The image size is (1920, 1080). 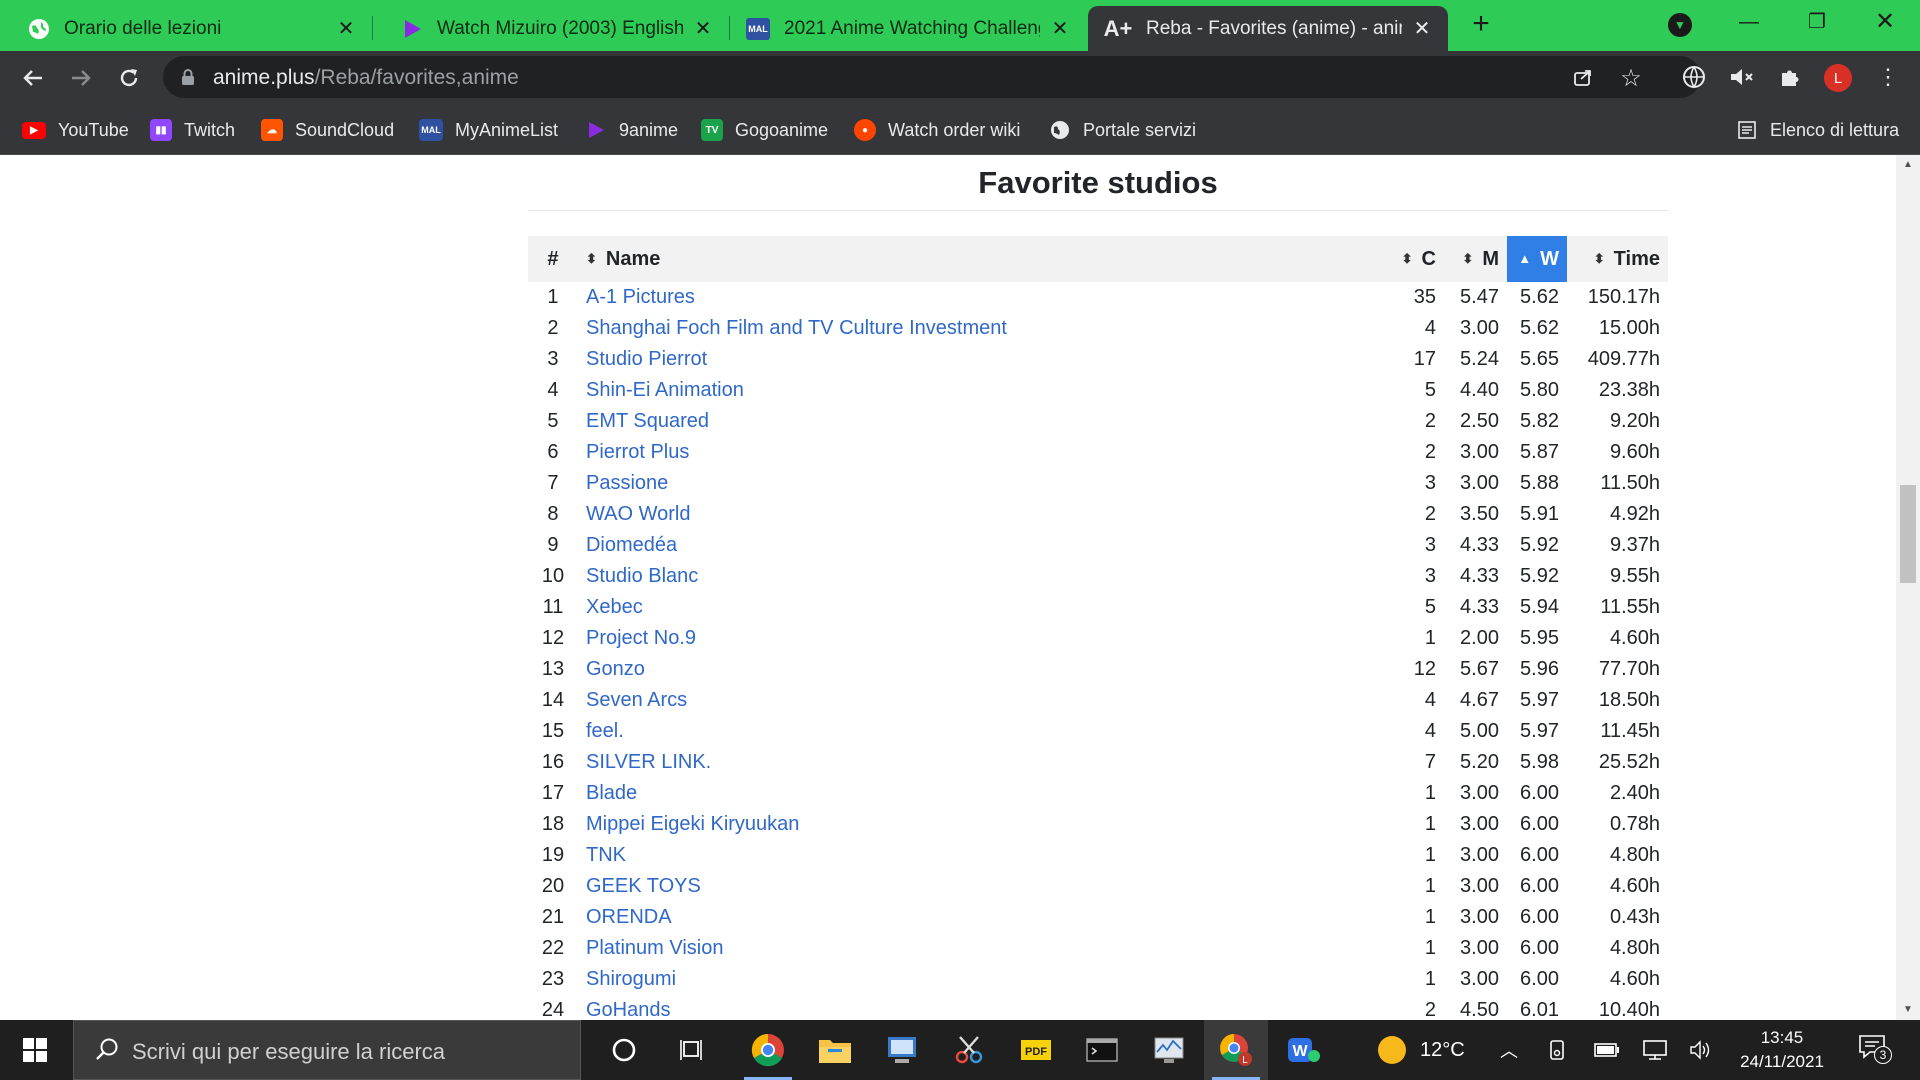 I want to click on terminal-icon, so click(x=1102, y=1050).